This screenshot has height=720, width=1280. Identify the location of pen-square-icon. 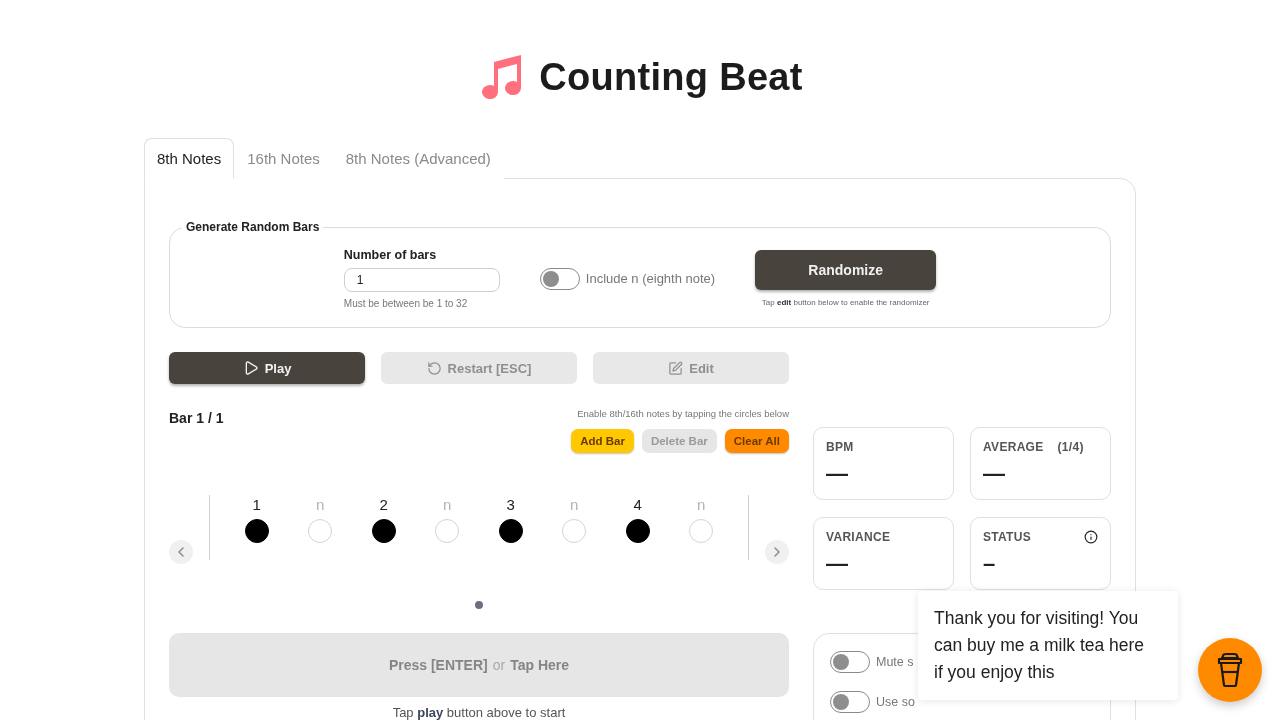
(676, 368).